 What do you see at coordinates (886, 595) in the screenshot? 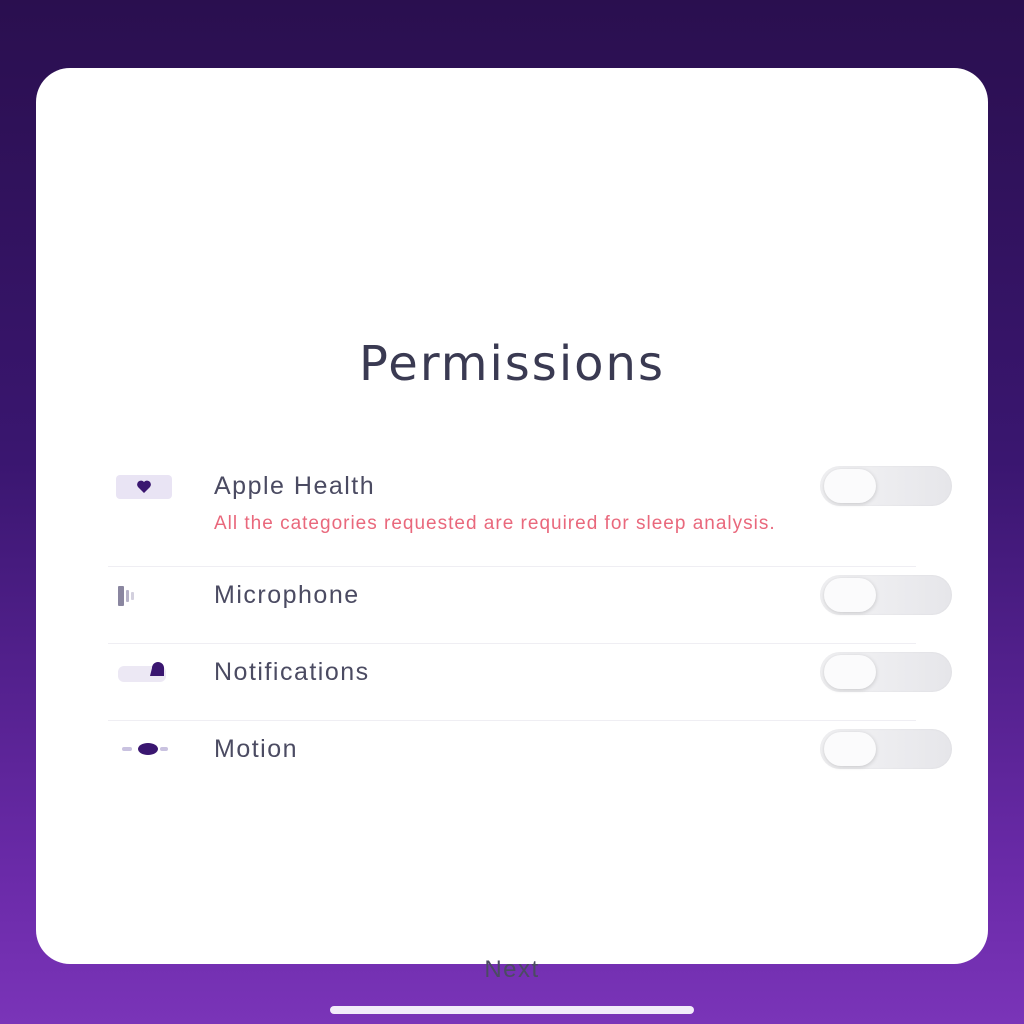
I see `microphone-toggle` at bounding box center [886, 595].